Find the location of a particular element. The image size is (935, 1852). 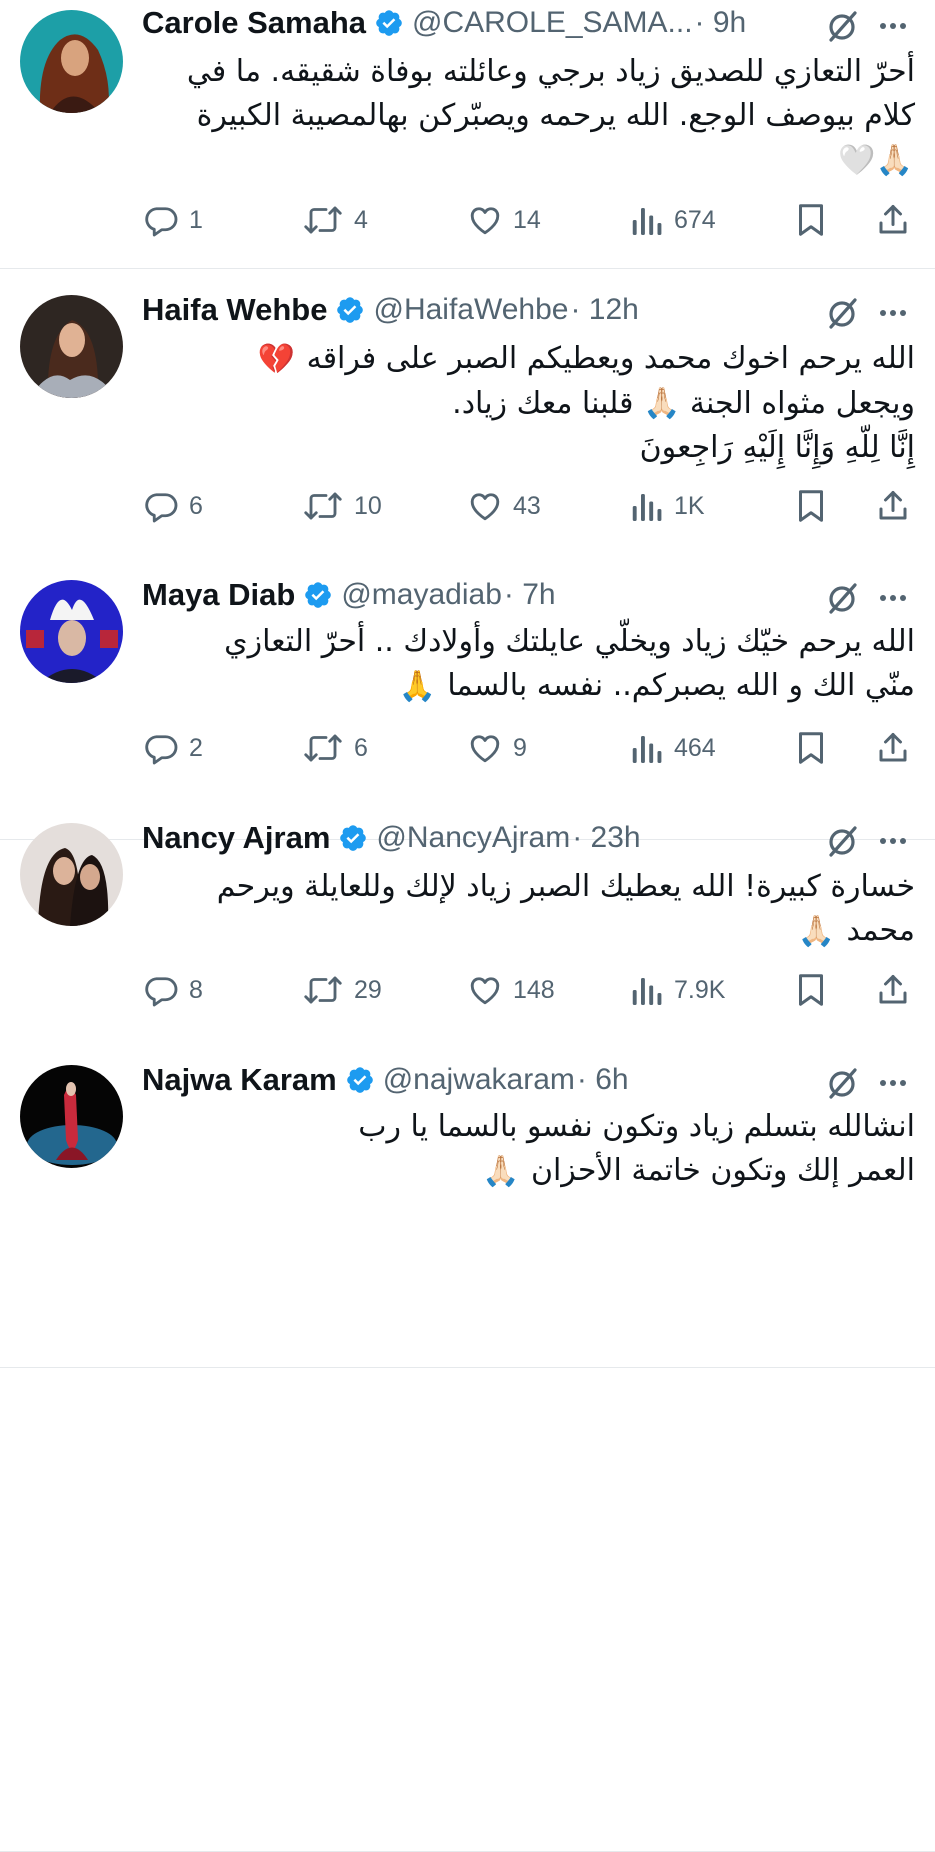

user-handle: @najwakaram is located at coordinates (479, 1080).